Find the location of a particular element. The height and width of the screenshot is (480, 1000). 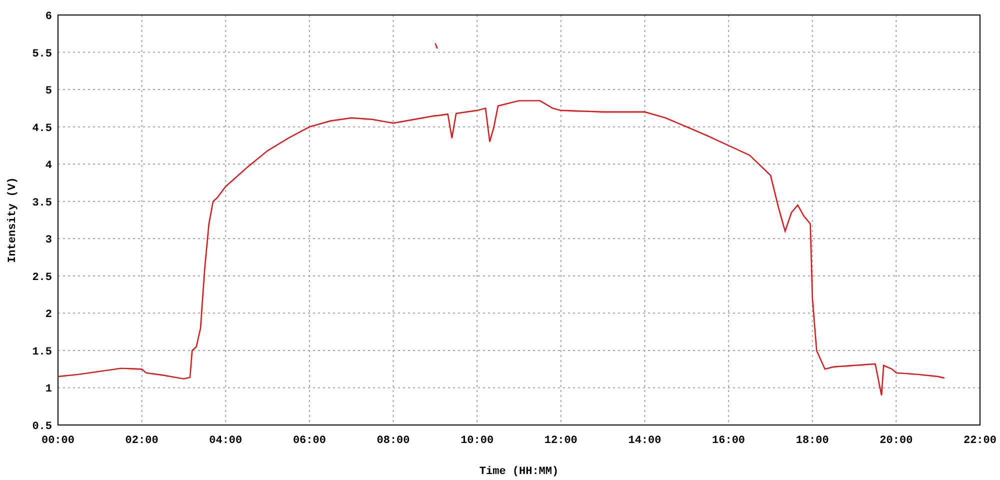

y-tick-label: 1.5 is located at coordinates (42, 352).